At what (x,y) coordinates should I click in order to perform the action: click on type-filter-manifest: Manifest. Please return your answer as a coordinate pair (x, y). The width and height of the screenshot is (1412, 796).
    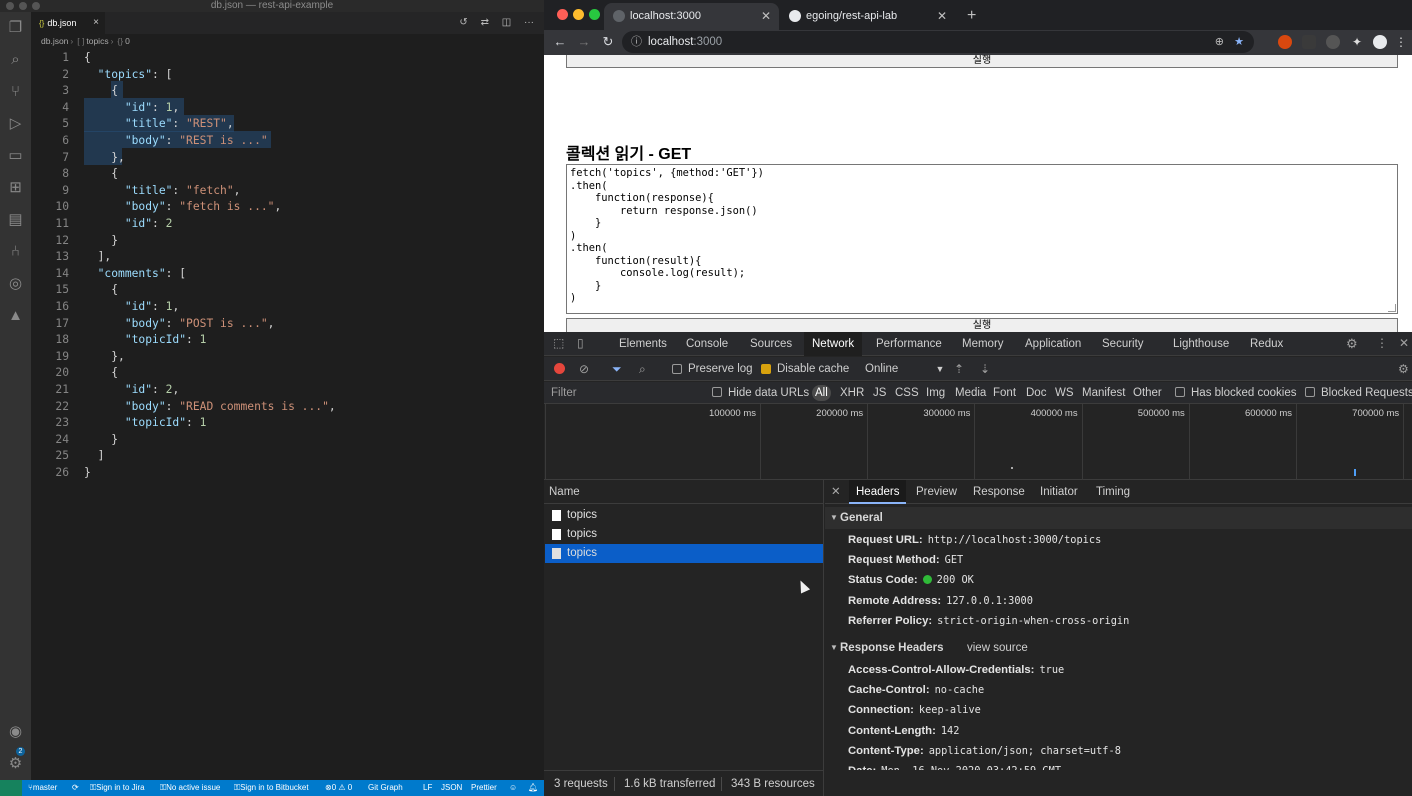
    Looking at the image, I should click on (1103, 393).